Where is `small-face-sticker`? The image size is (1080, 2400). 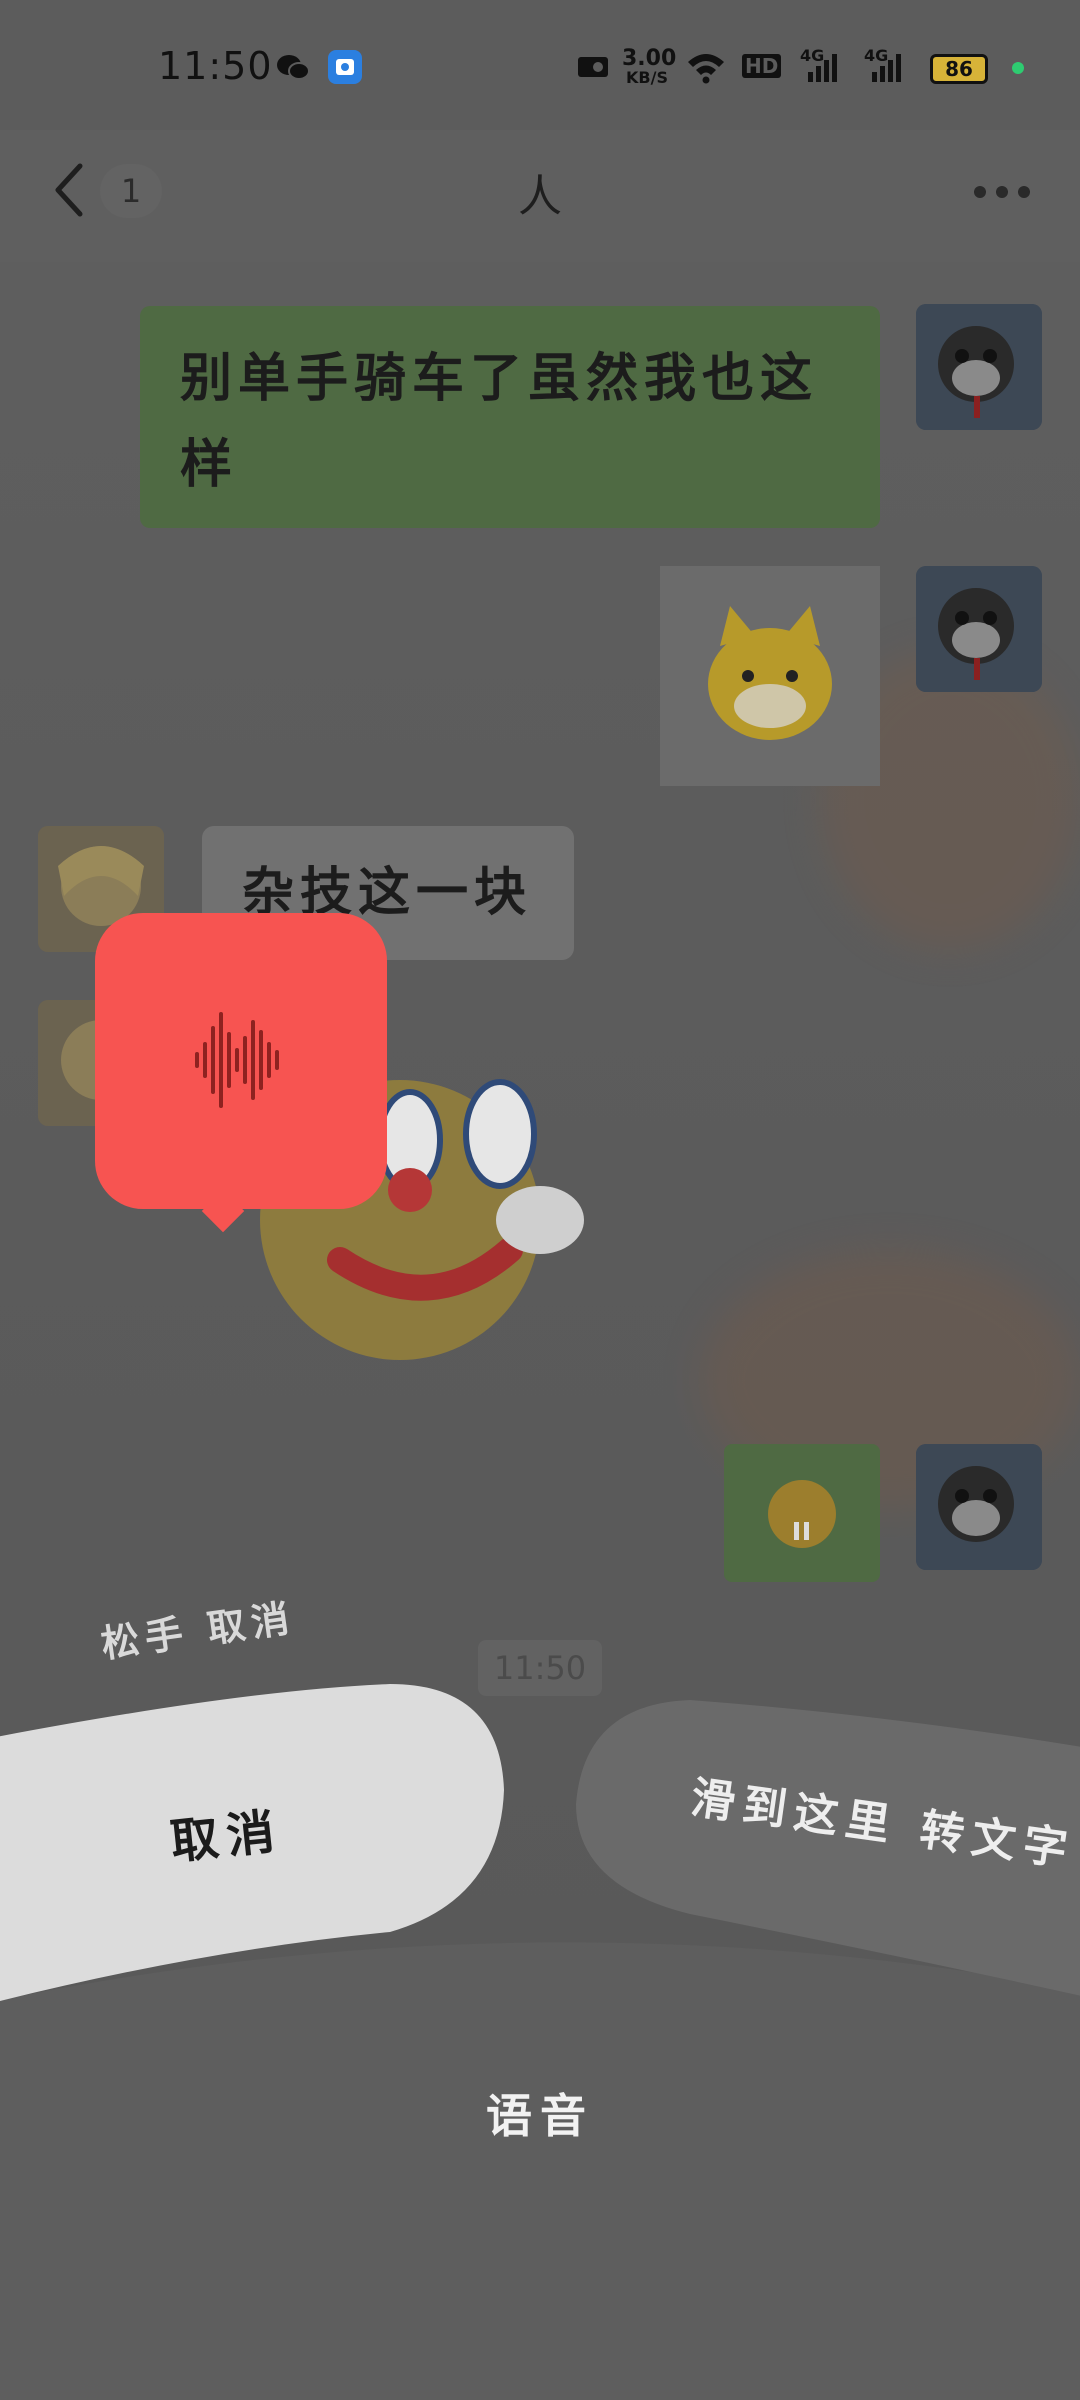
small-face-sticker is located at coordinates (802, 1514).